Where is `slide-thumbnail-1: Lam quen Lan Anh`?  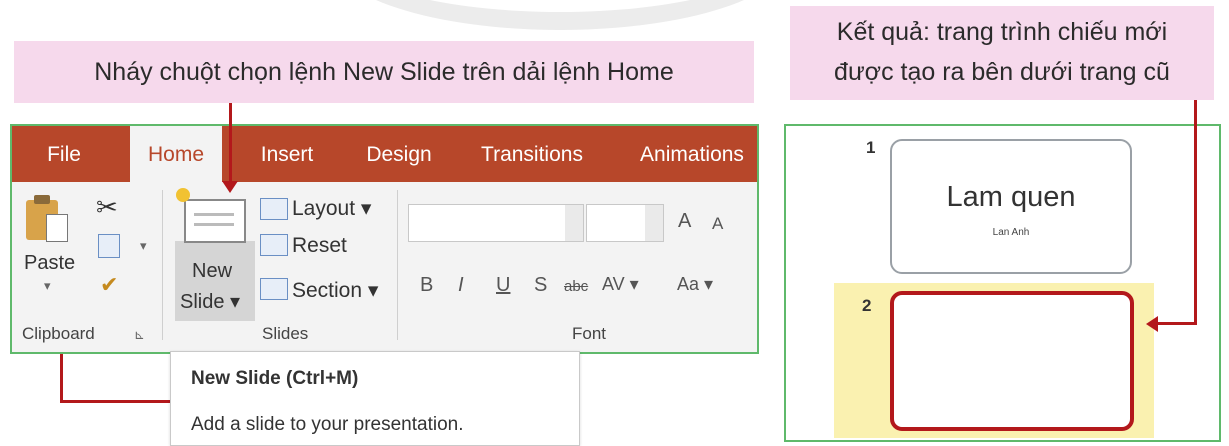 slide-thumbnail-1: Lam quen Lan Anh is located at coordinates (1011, 206).